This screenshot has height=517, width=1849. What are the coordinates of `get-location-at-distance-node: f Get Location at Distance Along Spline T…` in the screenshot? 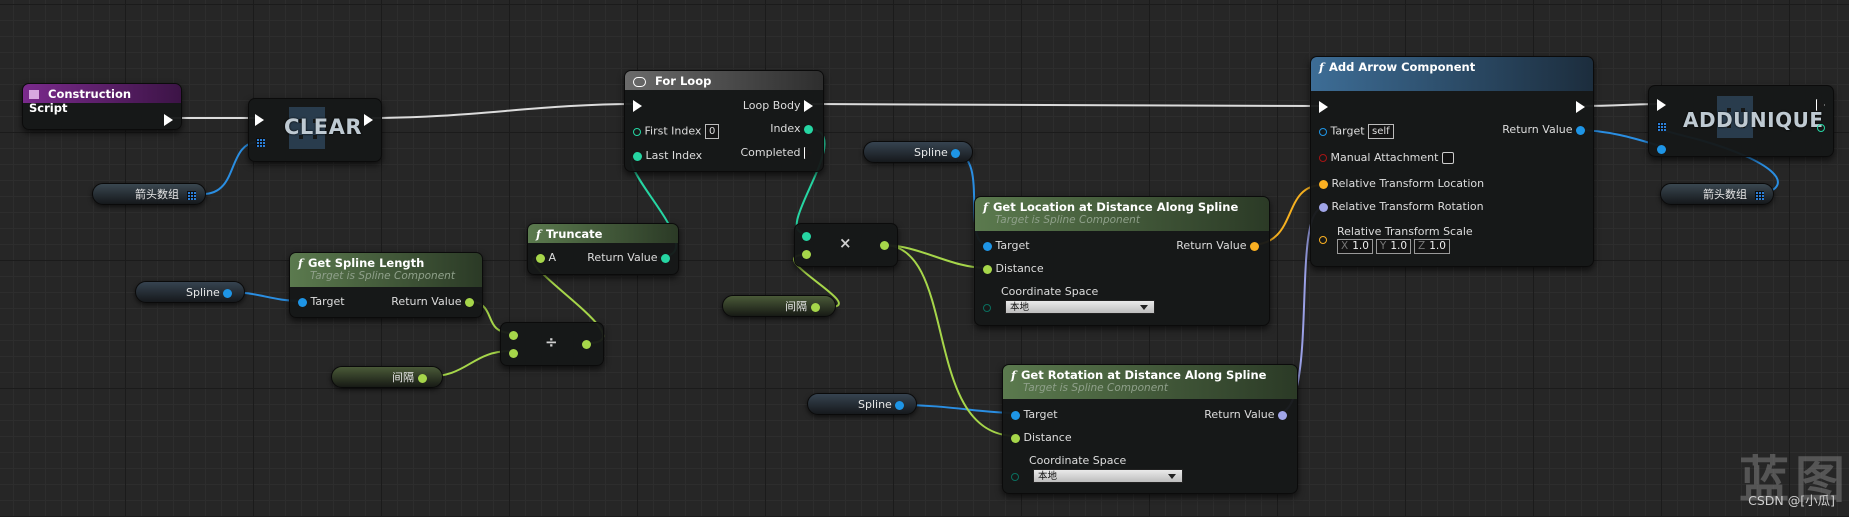 It's located at (1122, 261).